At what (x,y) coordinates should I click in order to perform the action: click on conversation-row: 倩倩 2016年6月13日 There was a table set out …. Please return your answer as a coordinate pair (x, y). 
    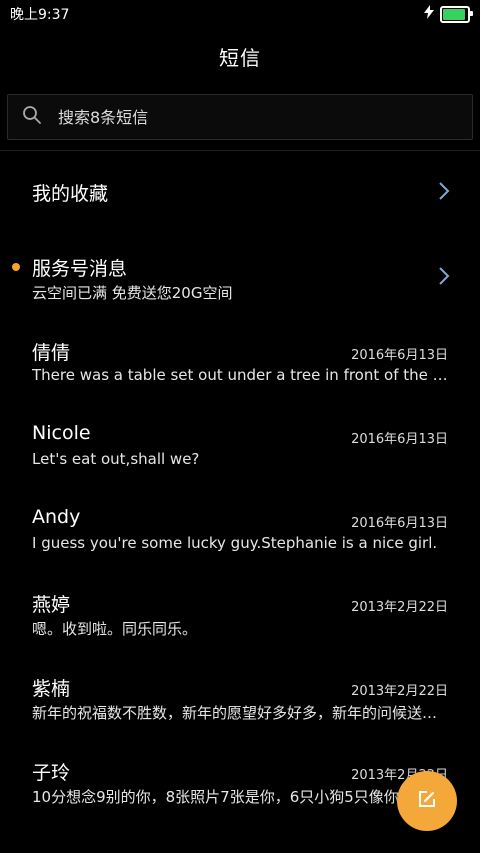
    Looking at the image, I should click on (240, 360).